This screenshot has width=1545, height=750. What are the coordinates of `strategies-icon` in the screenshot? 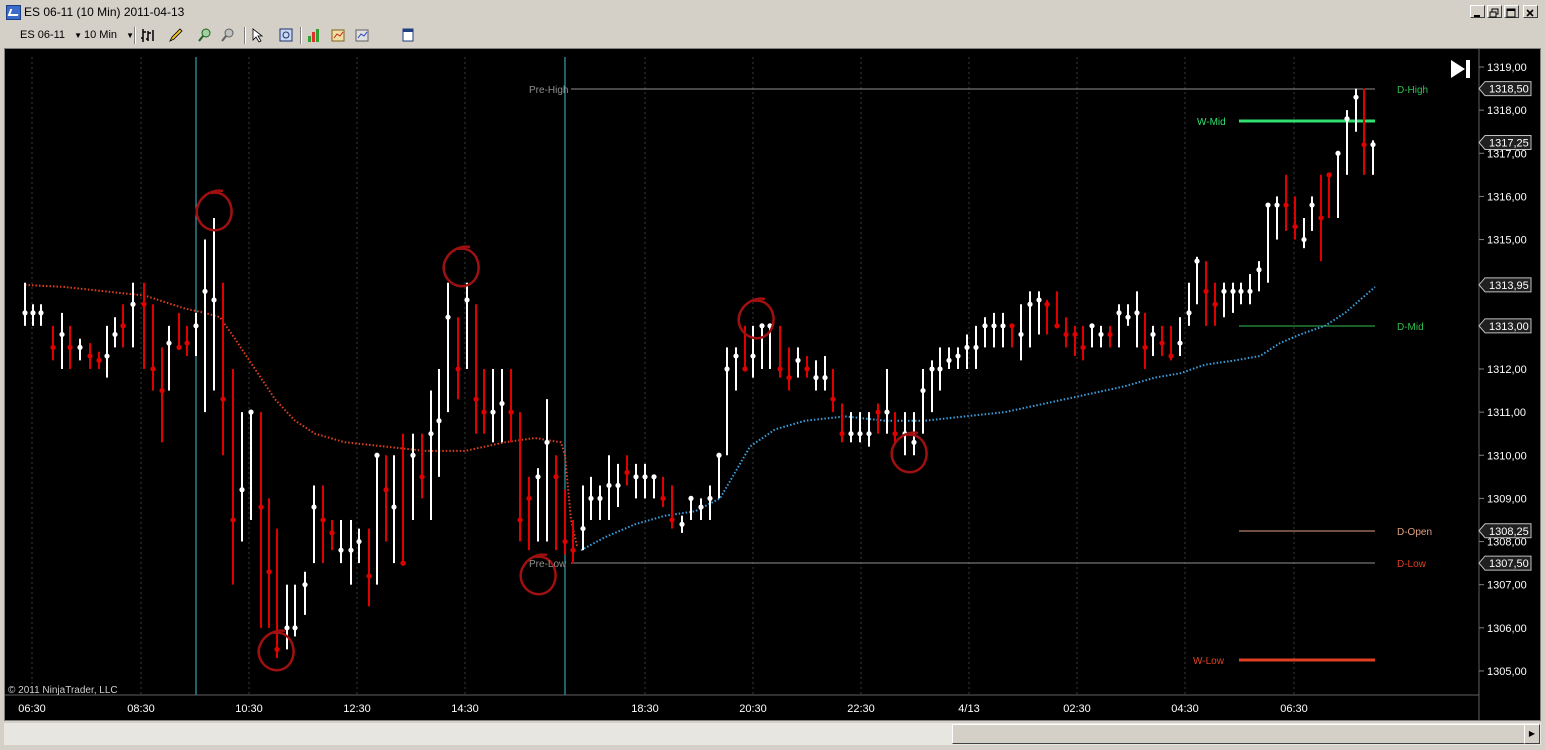 It's located at (338, 35).